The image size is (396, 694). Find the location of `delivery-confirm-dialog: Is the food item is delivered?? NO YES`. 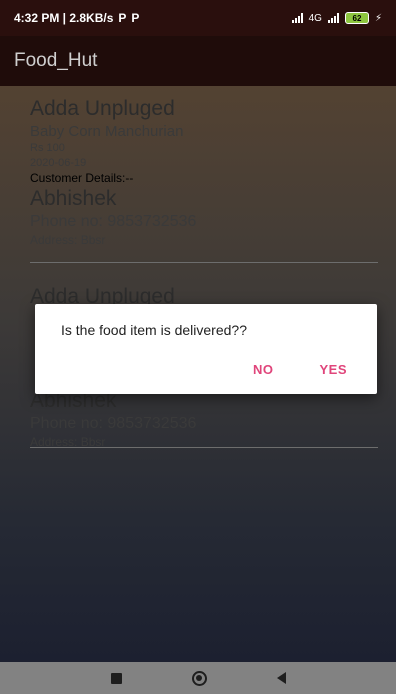

delivery-confirm-dialog: Is the food item is delivered?? NO YES is located at coordinates (206, 349).